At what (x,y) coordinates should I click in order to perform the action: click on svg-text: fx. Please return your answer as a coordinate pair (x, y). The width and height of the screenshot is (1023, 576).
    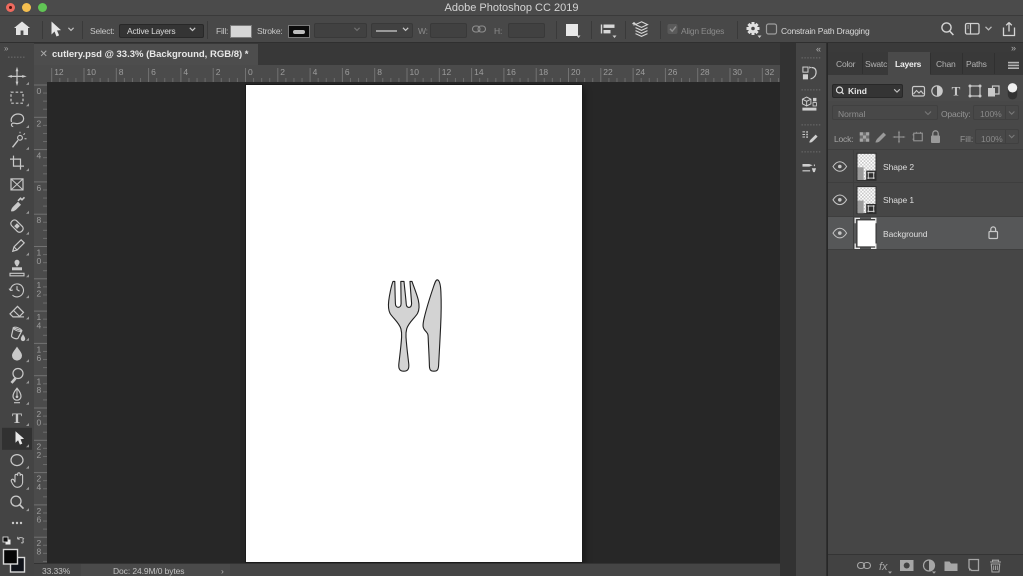
    Looking at the image, I should click on (883, 567).